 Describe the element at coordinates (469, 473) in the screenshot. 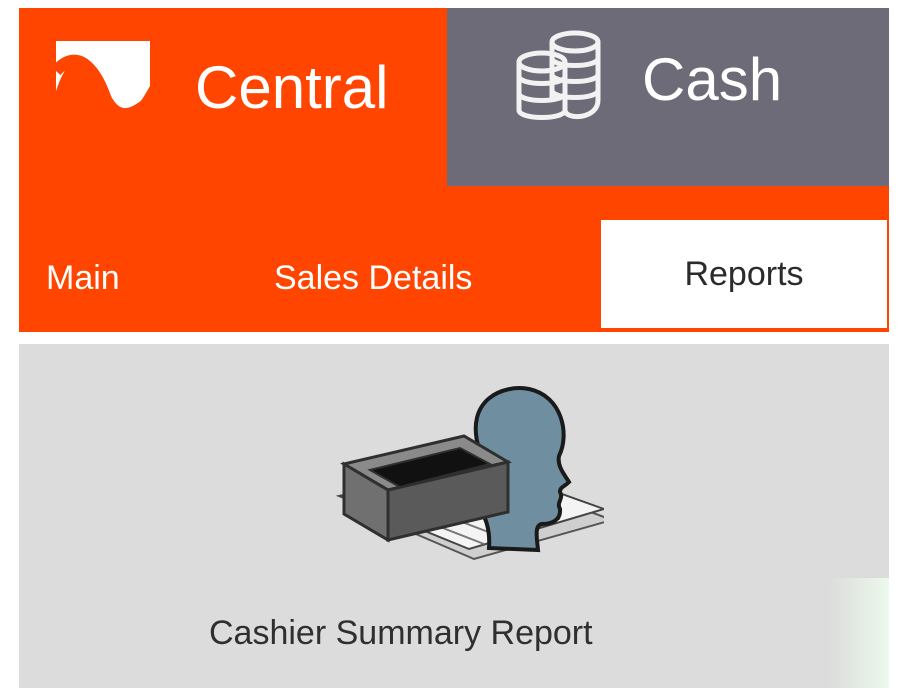

I see `cashier-summary-report-icon` at that location.